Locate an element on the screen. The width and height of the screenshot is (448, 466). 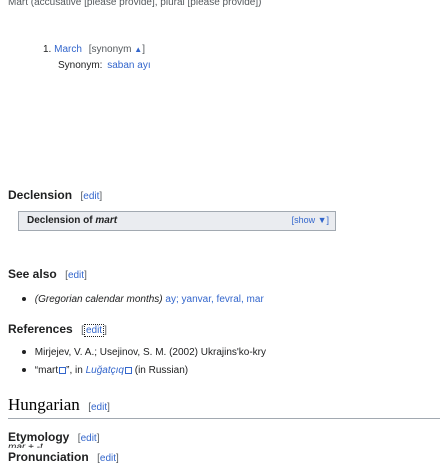
synonym-link: saban ayı is located at coordinates (128, 65).